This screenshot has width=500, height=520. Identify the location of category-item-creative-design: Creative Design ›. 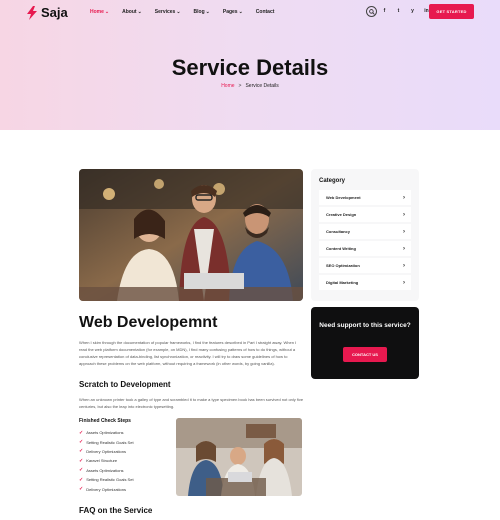
(365, 214).